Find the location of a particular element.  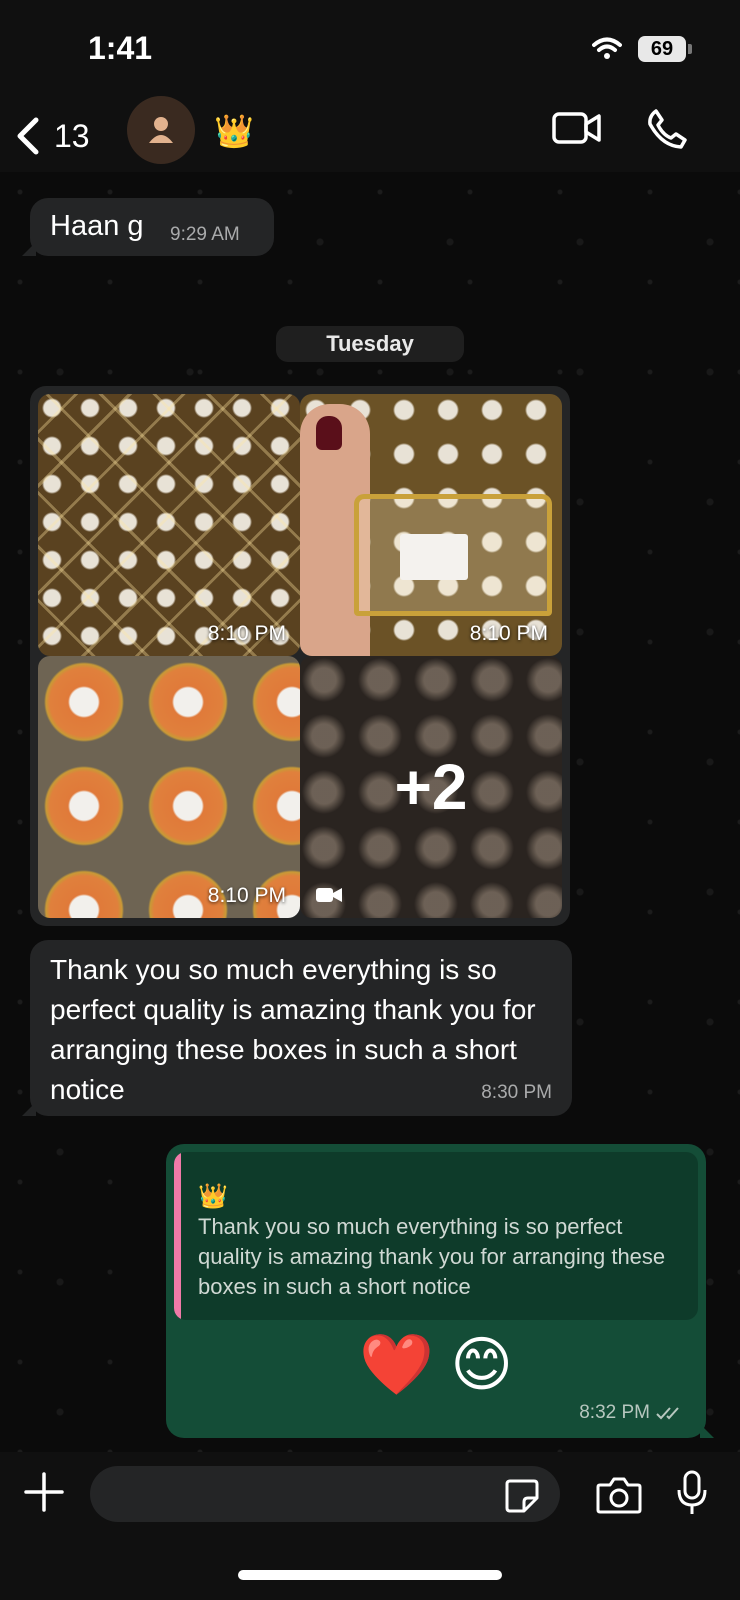

home-indicator is located at coordinates (370, 1575).